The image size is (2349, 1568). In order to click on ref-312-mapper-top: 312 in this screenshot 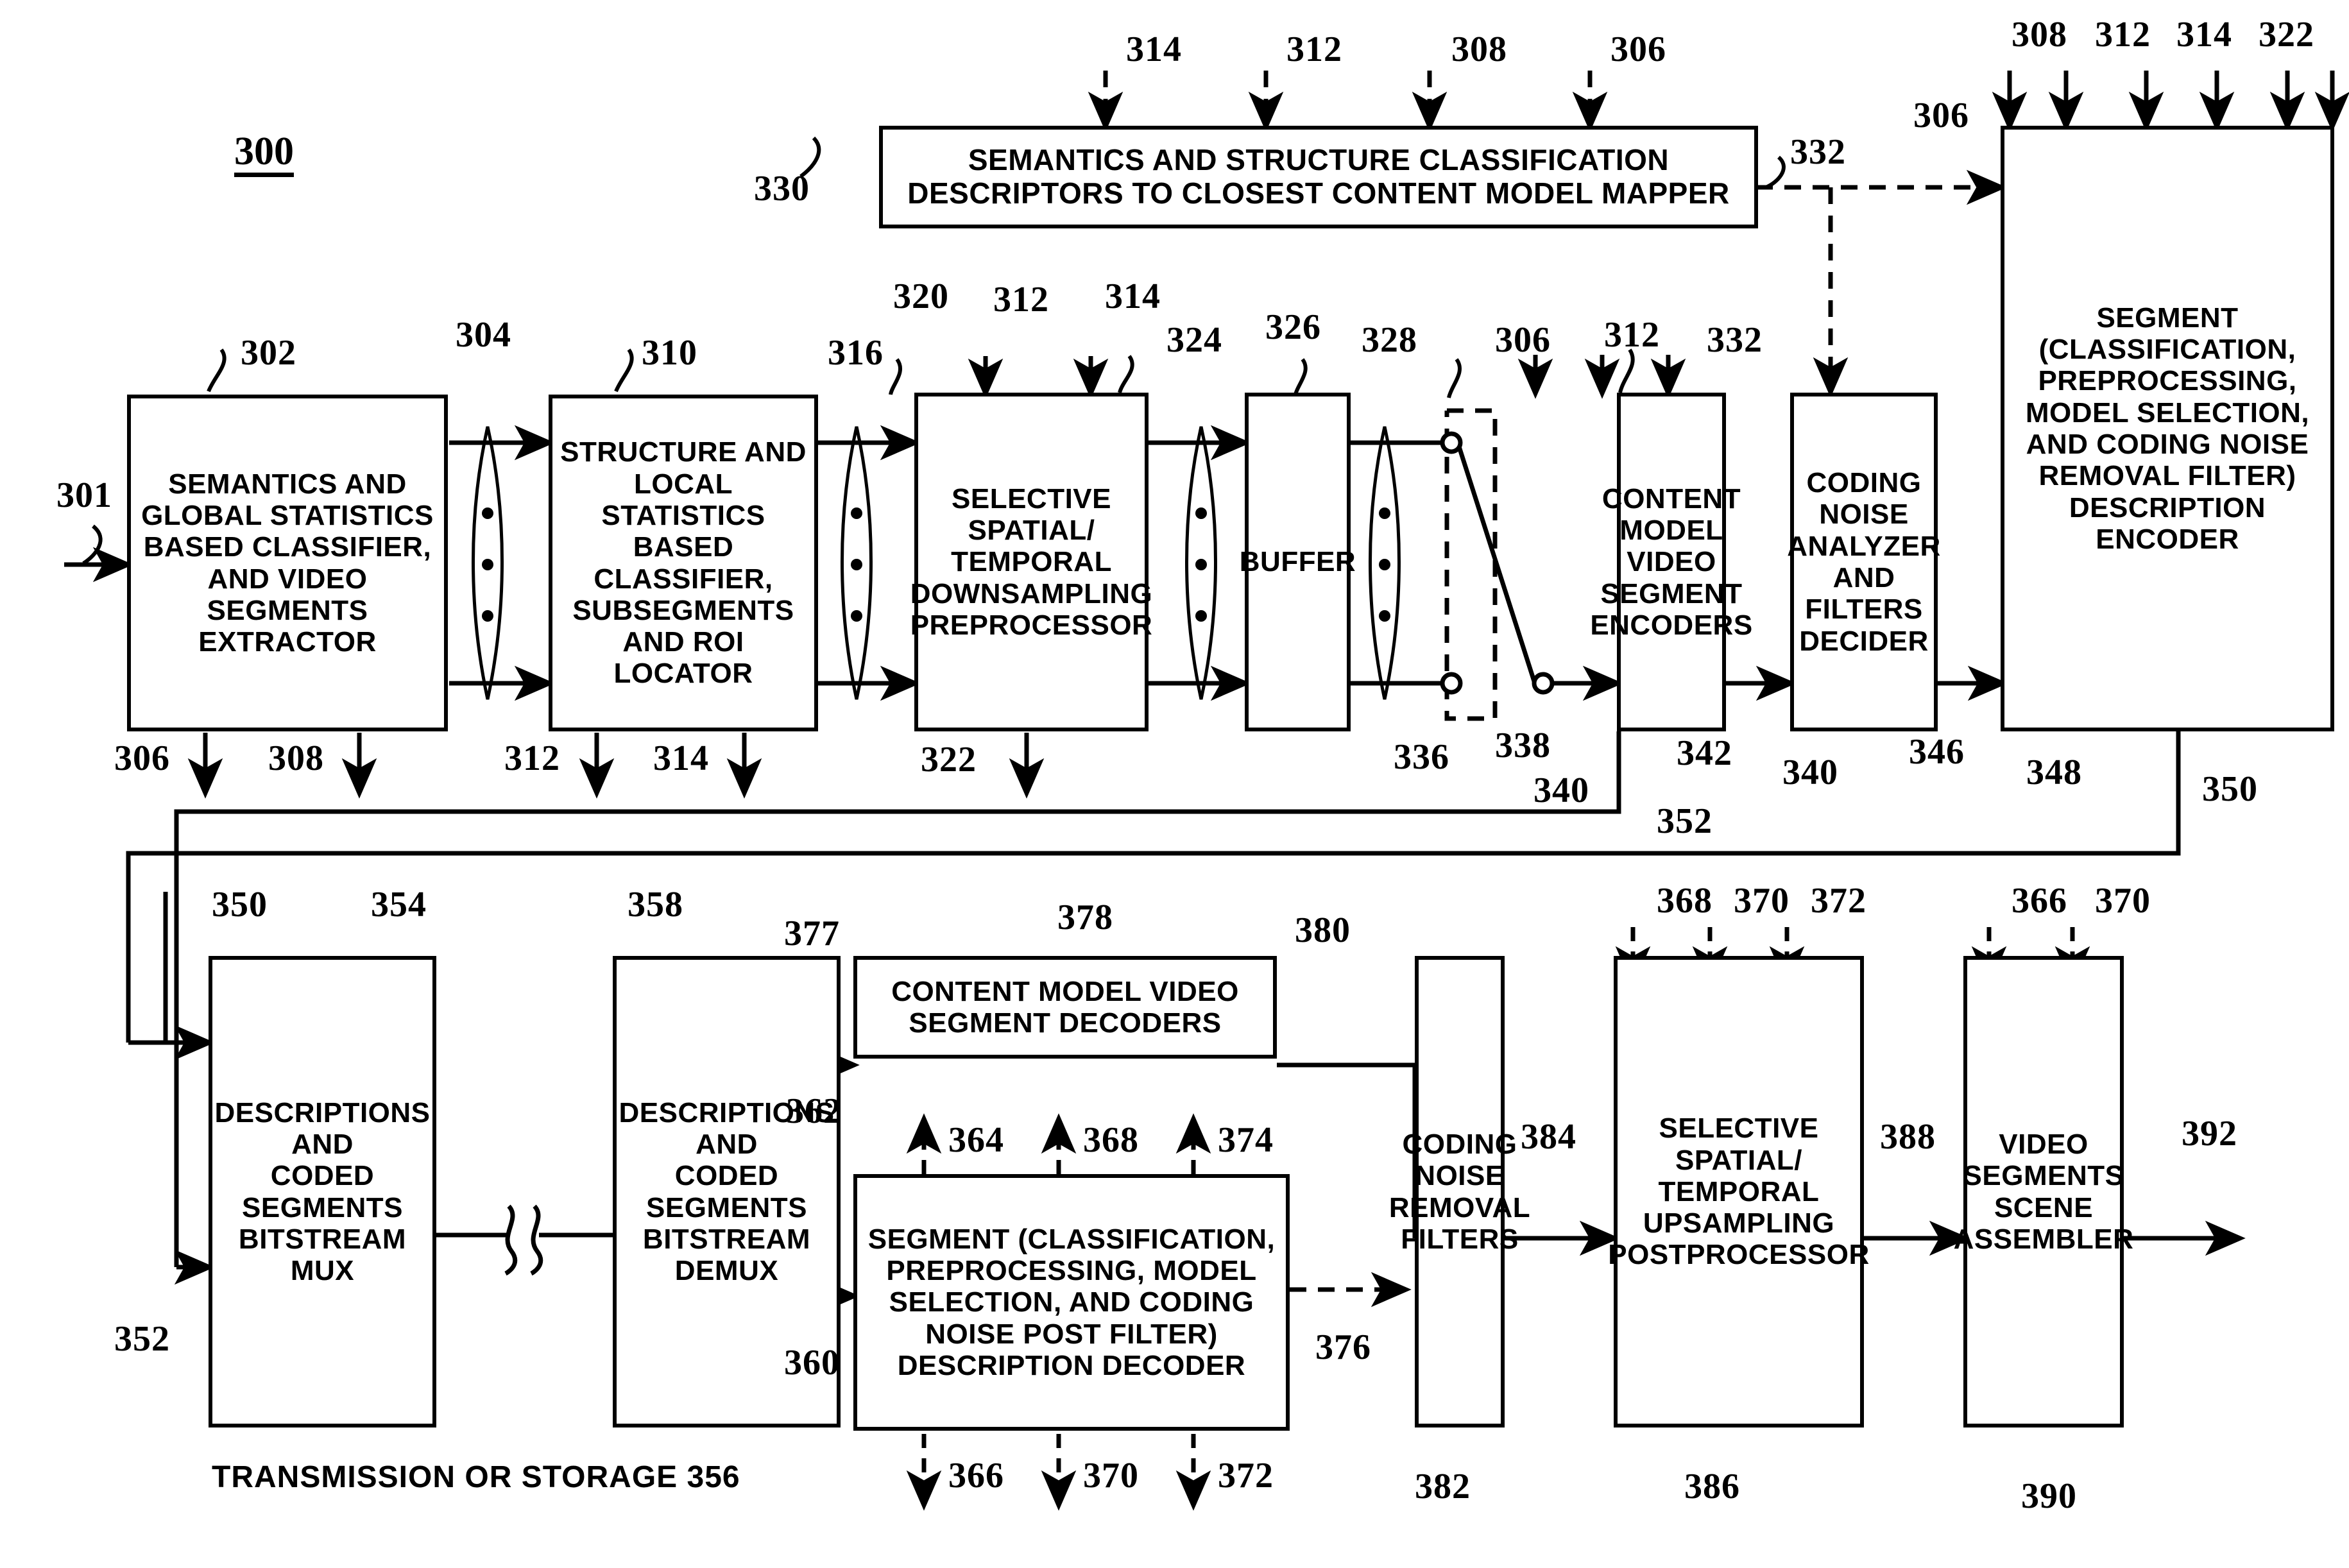, I will do `click(1314, 49)`.